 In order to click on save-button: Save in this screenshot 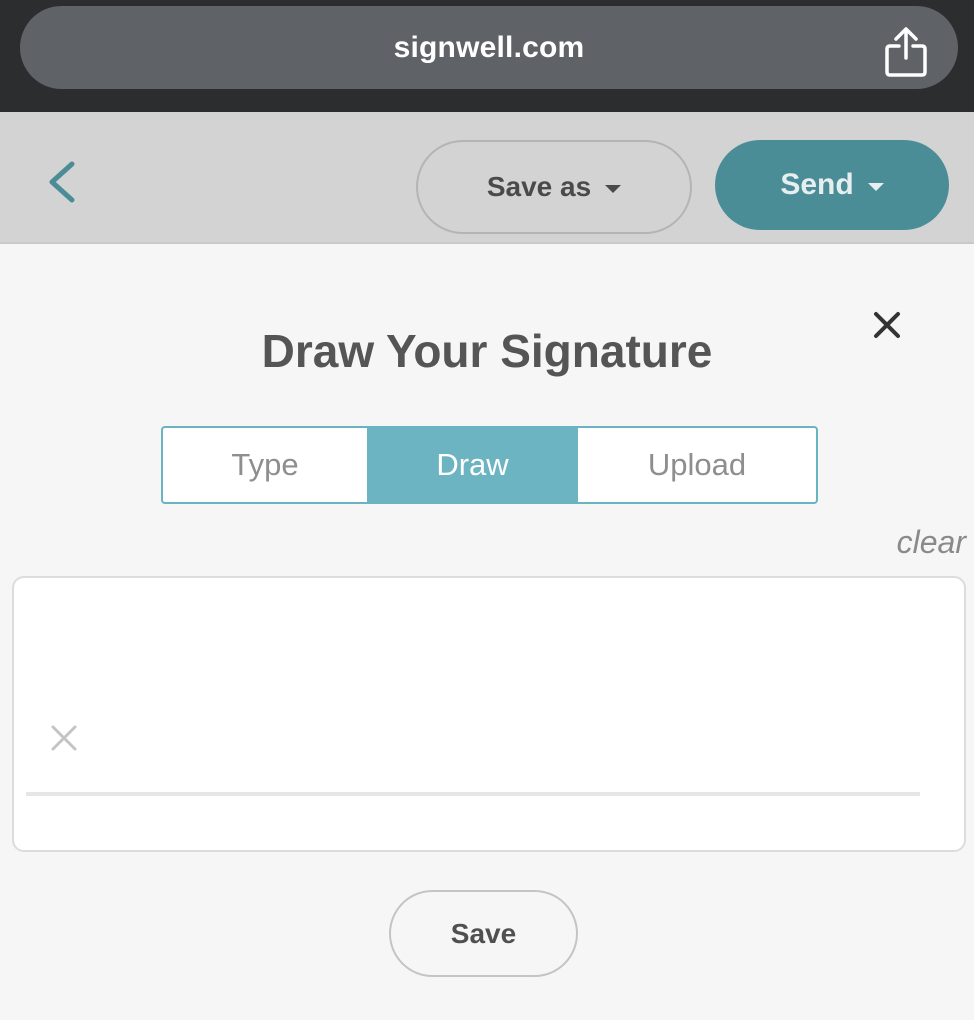, I will do `click(483, 933)`.